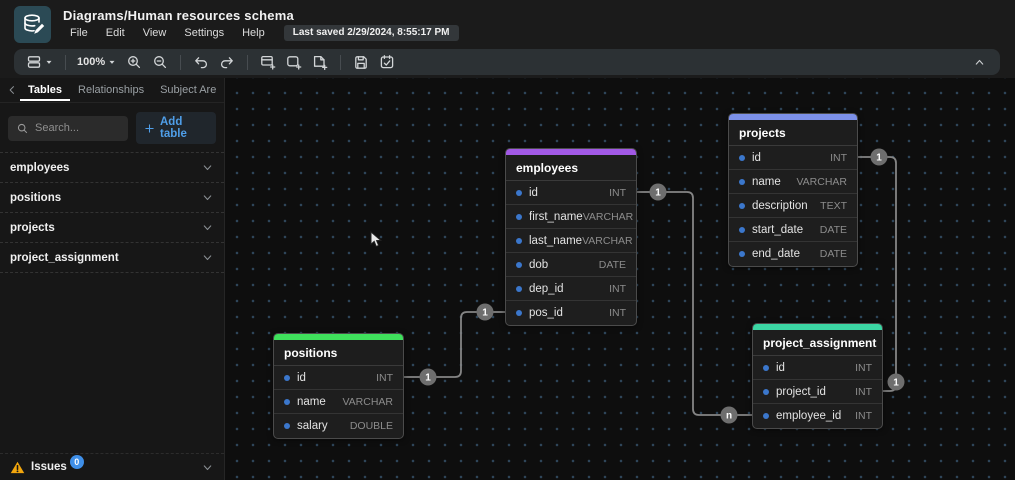  Describe the element at coordinates (112, 466) in the screenshot. I see `issues-footer: Issues 0` at that location.